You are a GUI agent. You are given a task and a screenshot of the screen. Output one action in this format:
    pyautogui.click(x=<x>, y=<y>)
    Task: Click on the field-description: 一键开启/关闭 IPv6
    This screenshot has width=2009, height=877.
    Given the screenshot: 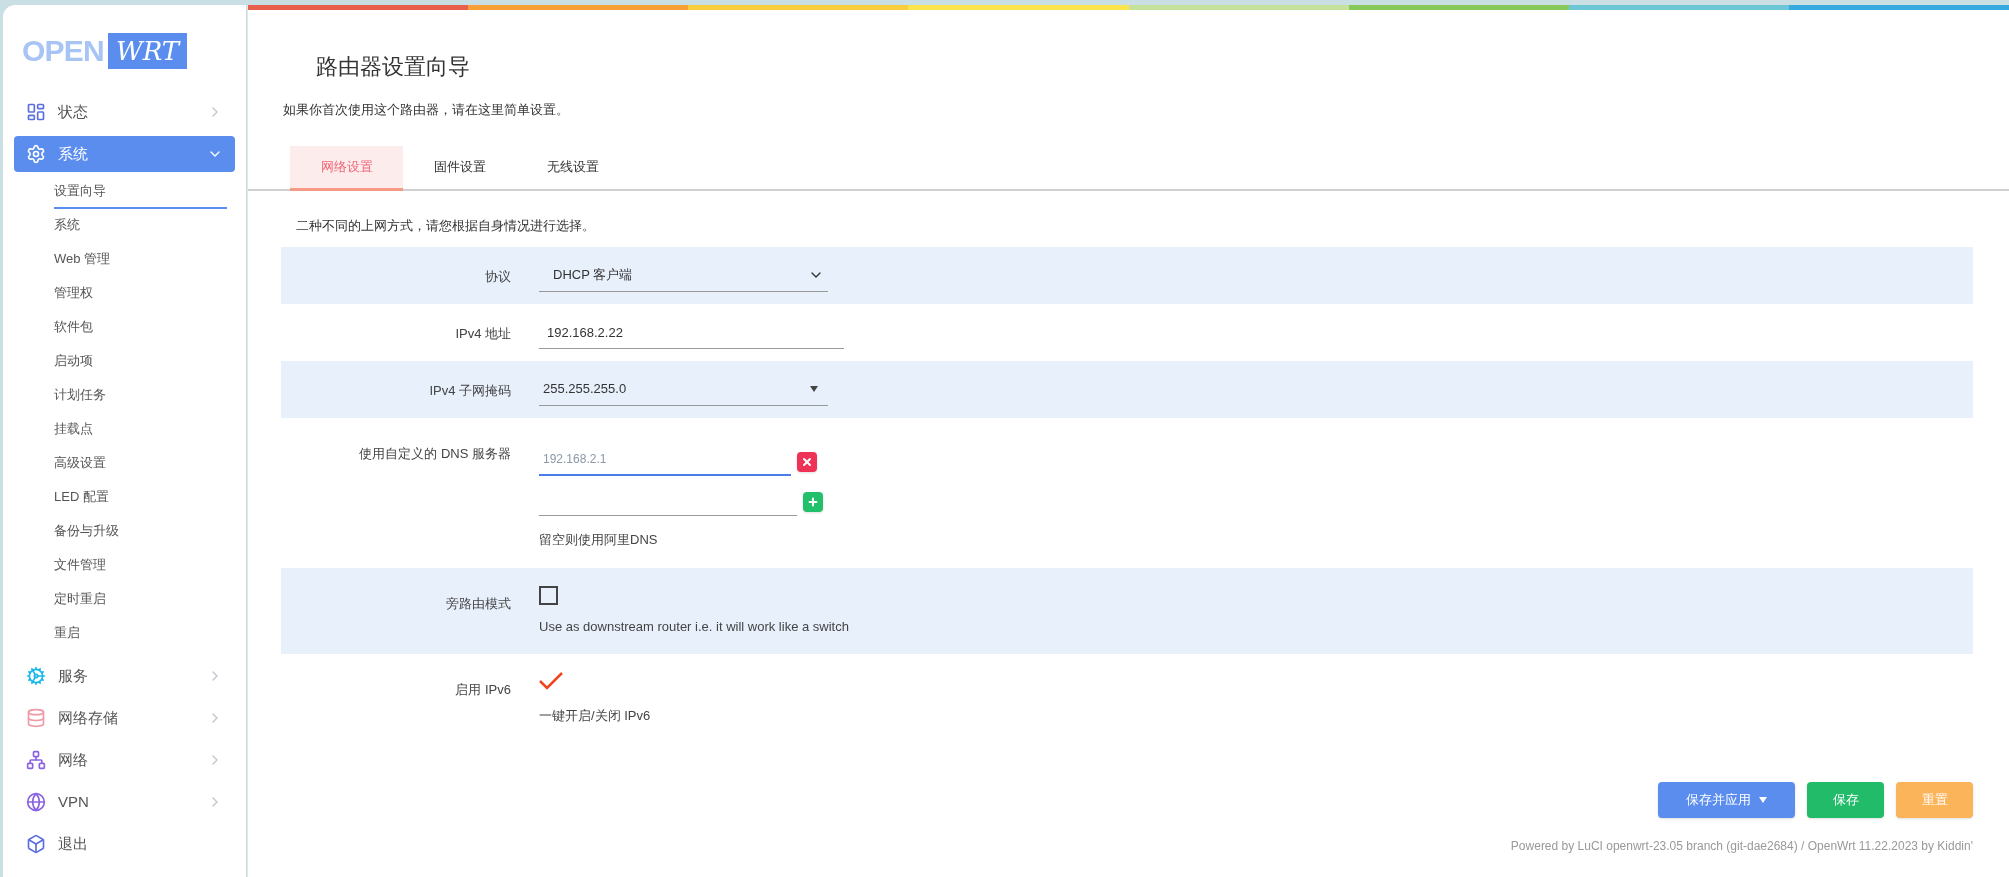 What is the action you would take?
    pyautogui.click(x=595, y=716)
    